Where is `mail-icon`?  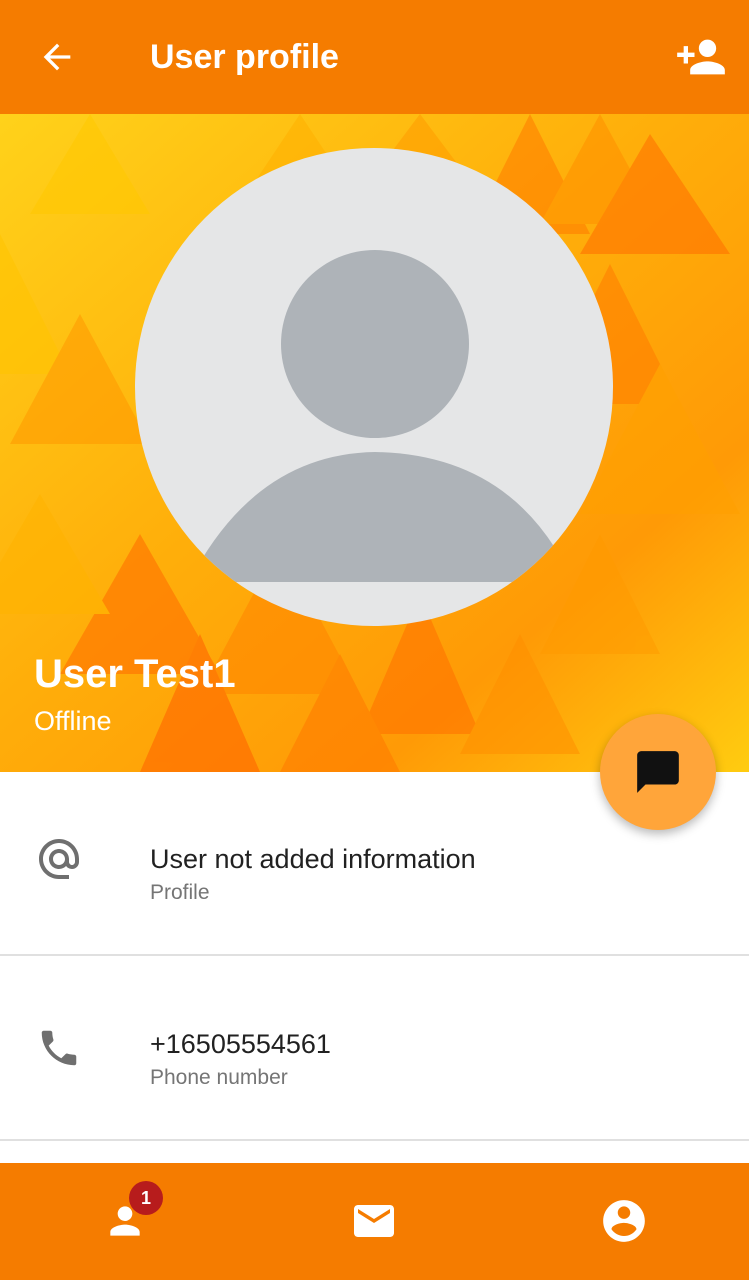
mail-icon is located at coordinates (374, 1221).